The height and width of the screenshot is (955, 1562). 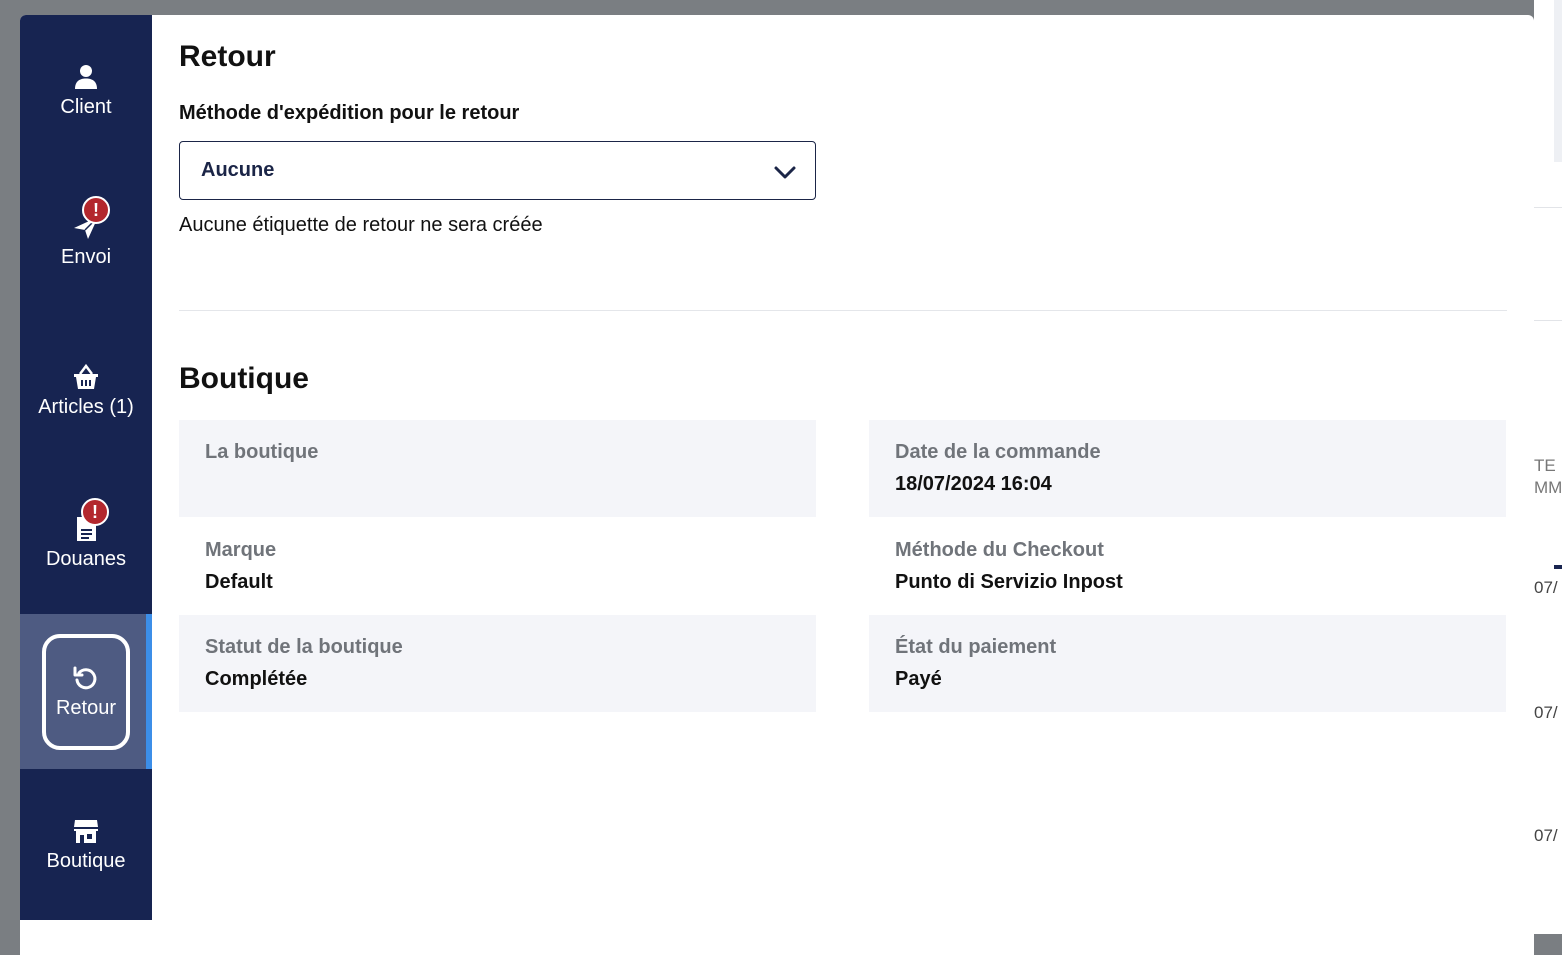 I want to click on field-label: La boutique, so click(x=262, y=452).